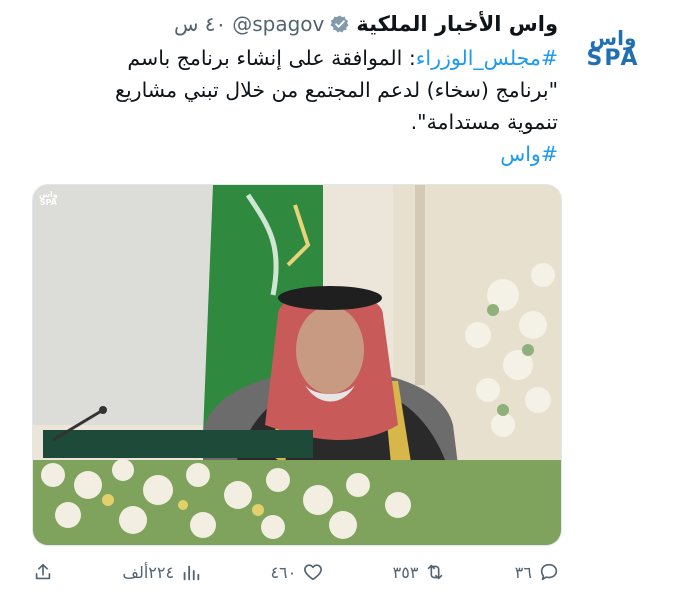 The image size is (680, 616). I want to click on retweet-icon, so click(435, 572).